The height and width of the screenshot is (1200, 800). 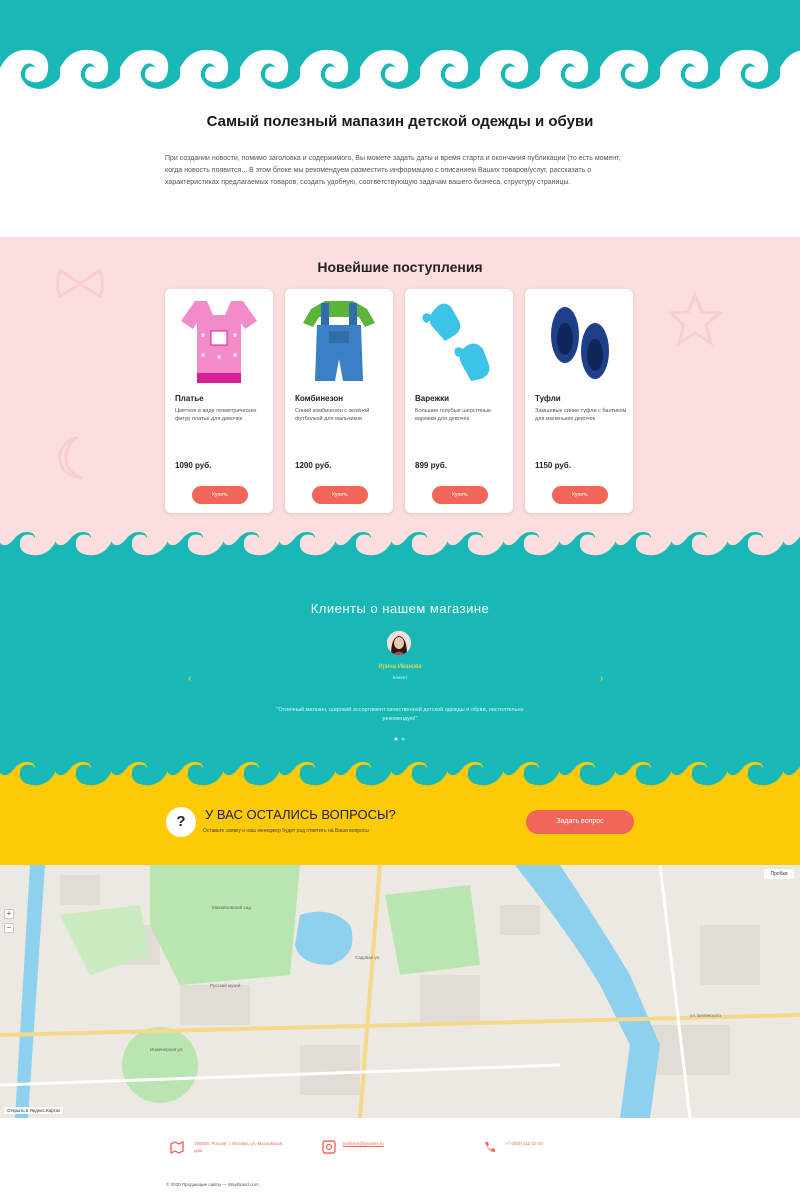 What do you see at coordinates (212, 1184) in the screenshot?
I see `copyright: © 2020 Продающие сайты — WayBrand.com` at bounding box center [212, 1184].